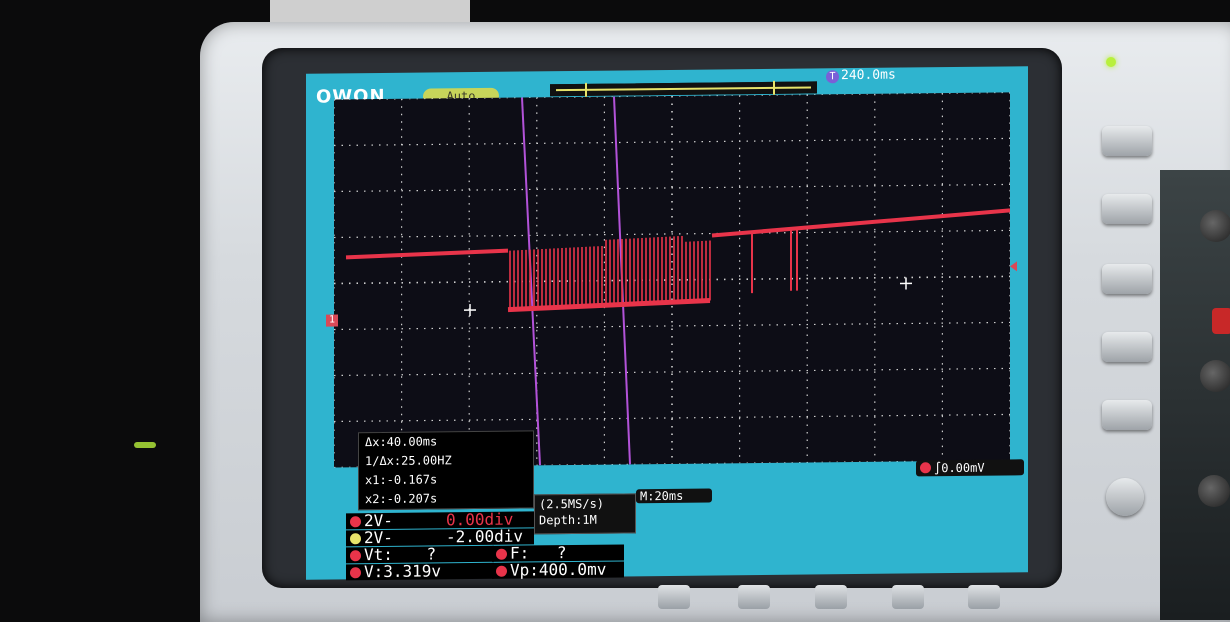 The image size is (1230, 622). Describe the element at coordinates (925, 468) in the screenshot. I see `trigger-channel-circle-icon` at that location.